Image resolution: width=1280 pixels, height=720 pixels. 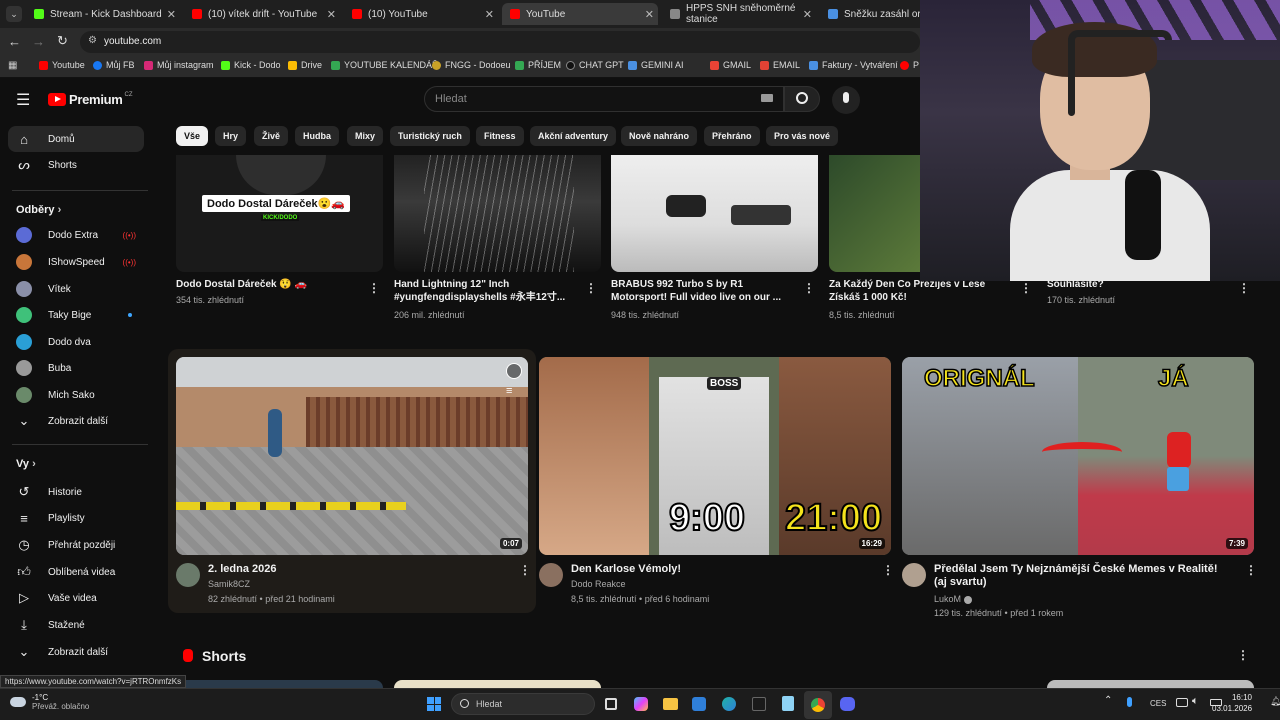 I want to click on tab-snezka: Sněžku zasáhl orkán, vi, so click(x=870, y=14).